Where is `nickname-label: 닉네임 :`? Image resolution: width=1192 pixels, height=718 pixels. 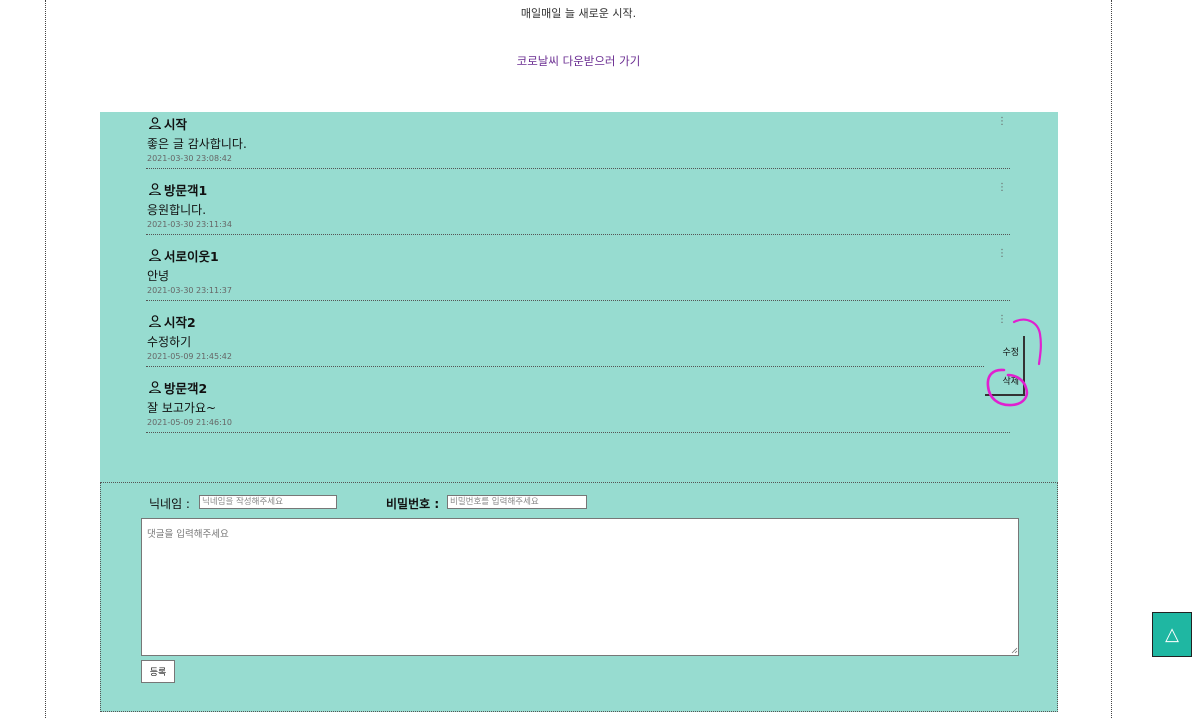
nickname-label: 닉네임 : is located at coordinates (169, 504).